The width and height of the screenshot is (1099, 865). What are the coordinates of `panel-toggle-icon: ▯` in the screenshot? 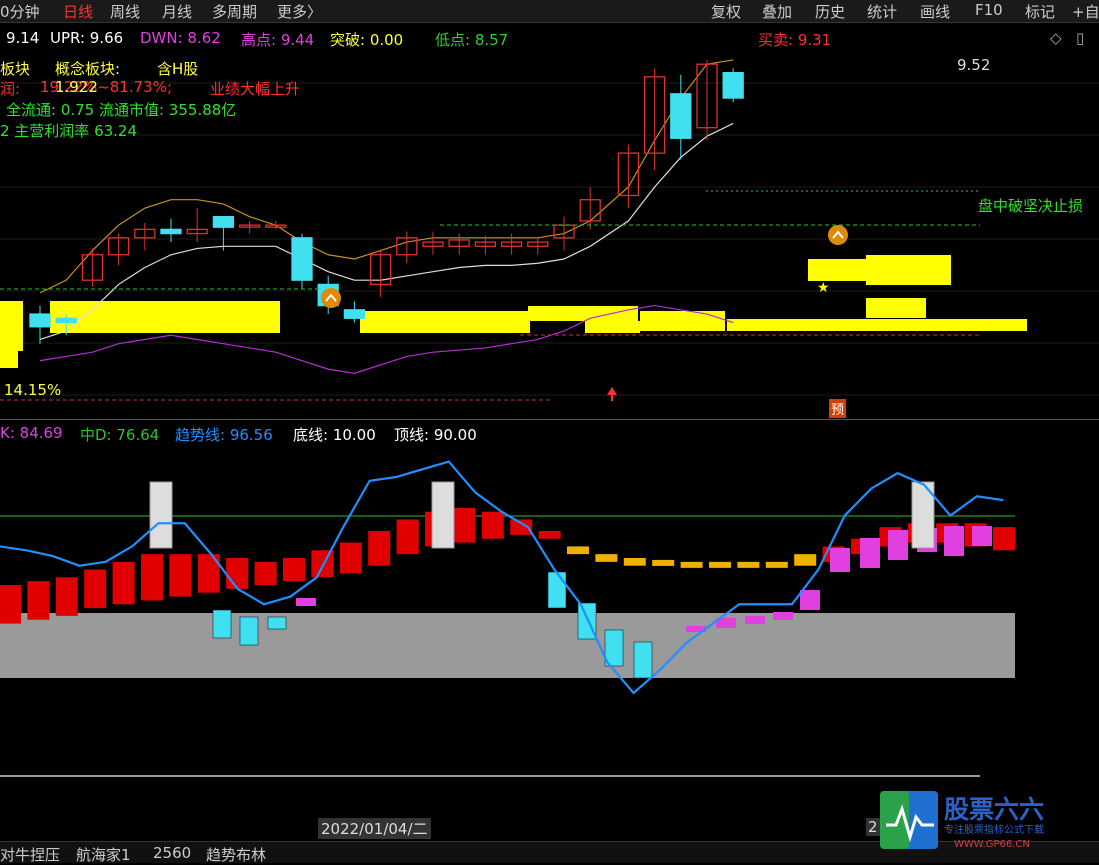 It's located at (1080, 38).